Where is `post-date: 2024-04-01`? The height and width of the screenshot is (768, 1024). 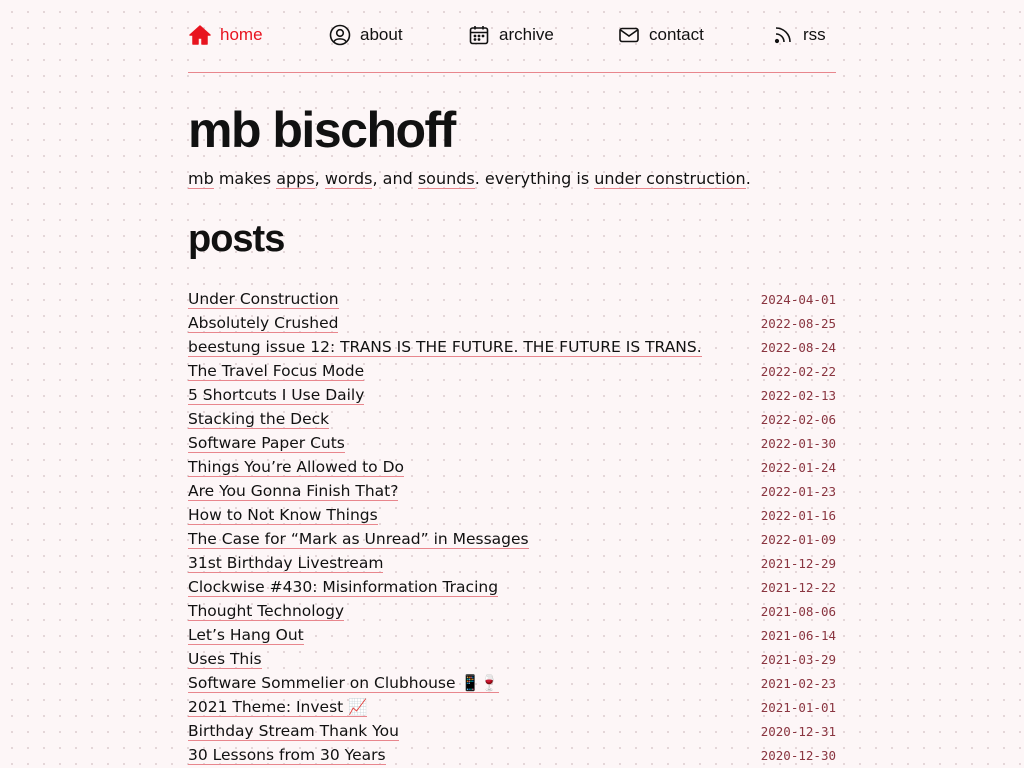
post-date: 2024-04-01 is located at coordinates (798, 299).